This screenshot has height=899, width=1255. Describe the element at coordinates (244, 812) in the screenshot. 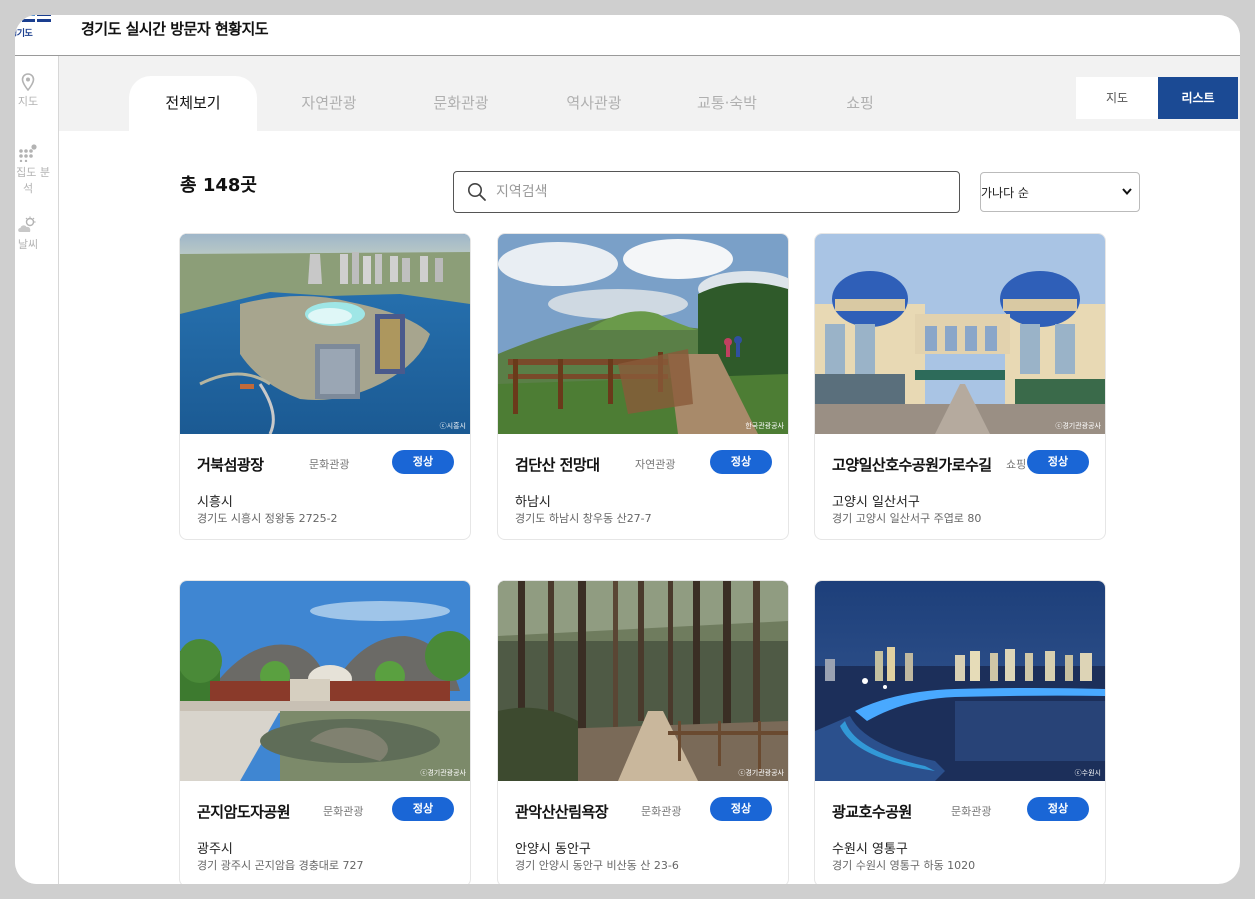

I see `place-name: 곤지암도자공원` at that location.